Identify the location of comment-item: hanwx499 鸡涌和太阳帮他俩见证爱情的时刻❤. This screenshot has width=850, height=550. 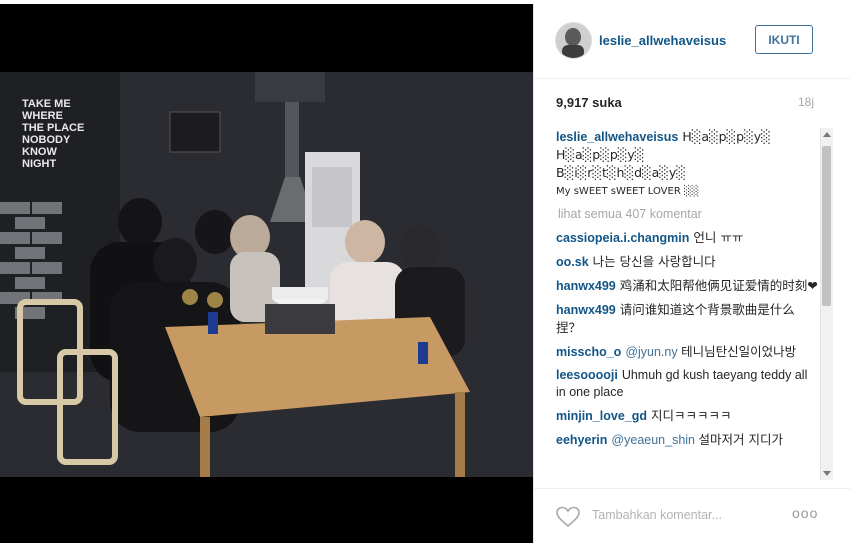
(687, 286).